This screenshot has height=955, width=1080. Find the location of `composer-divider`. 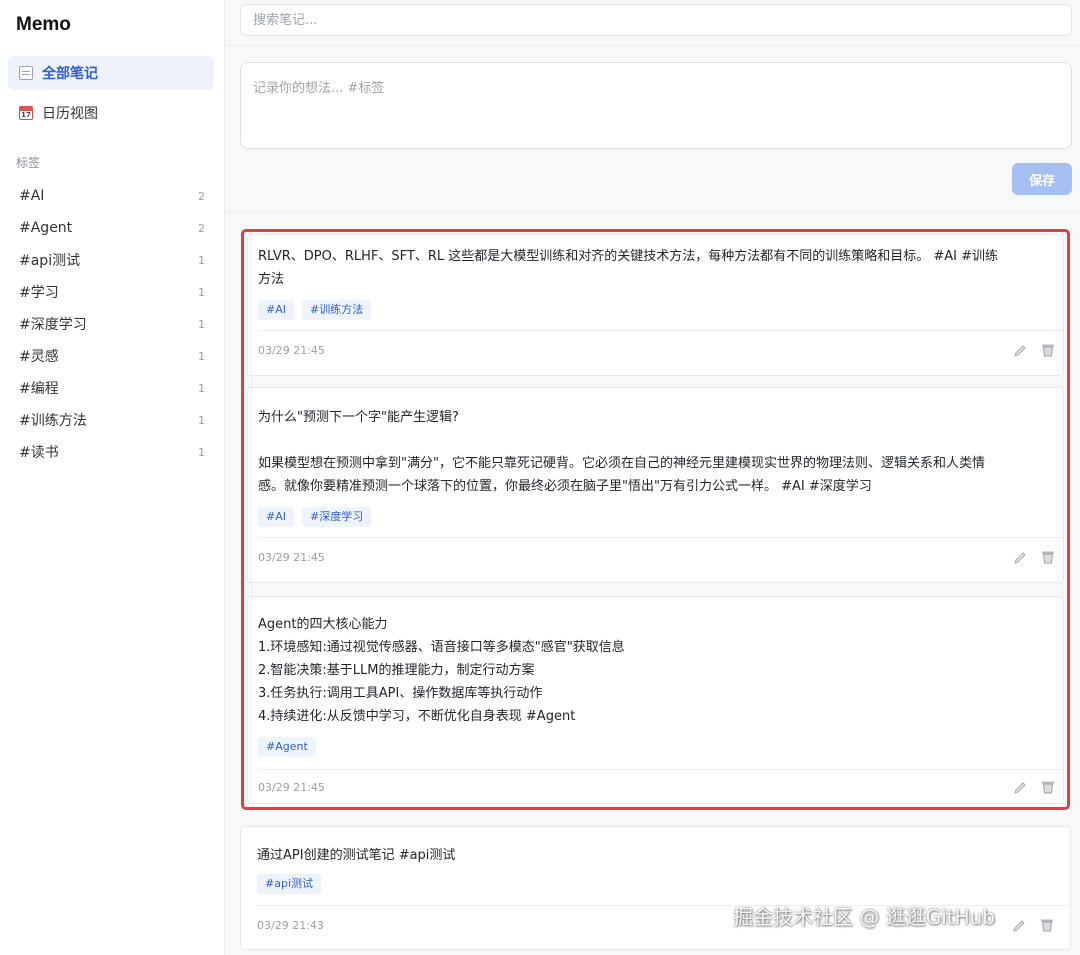

composer-divider is located at coordinates (652, 211).